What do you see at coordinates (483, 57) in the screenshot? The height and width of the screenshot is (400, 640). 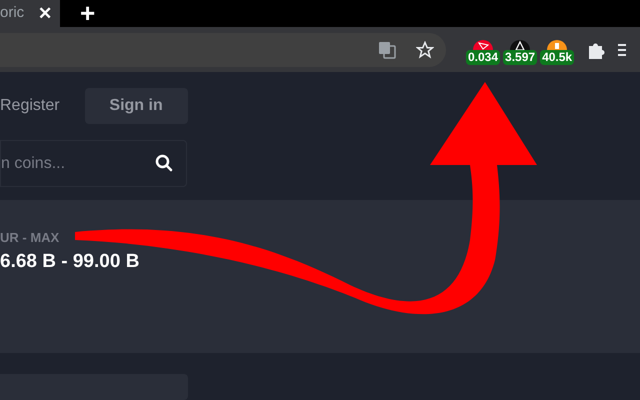 I see `price-badge: 0.034` at bounding box center [483, 57].